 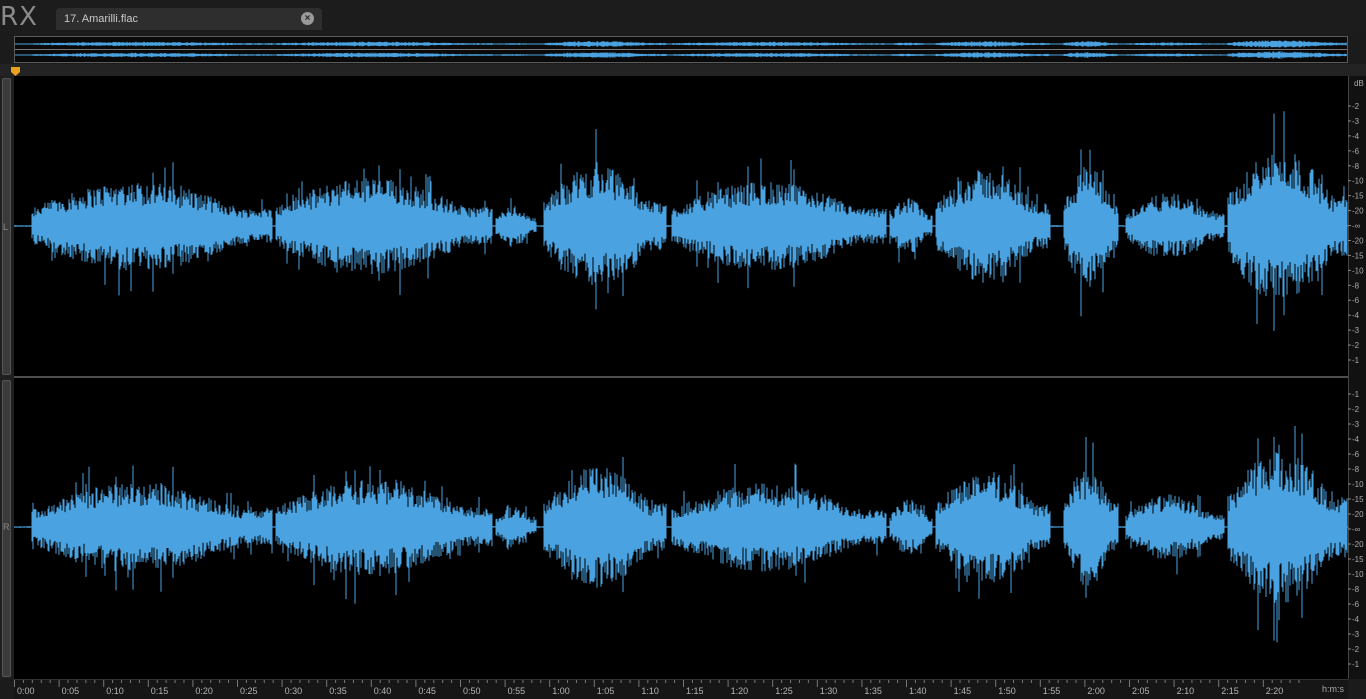 I want to click on app-logo: RX, so click(x=19, y=17).